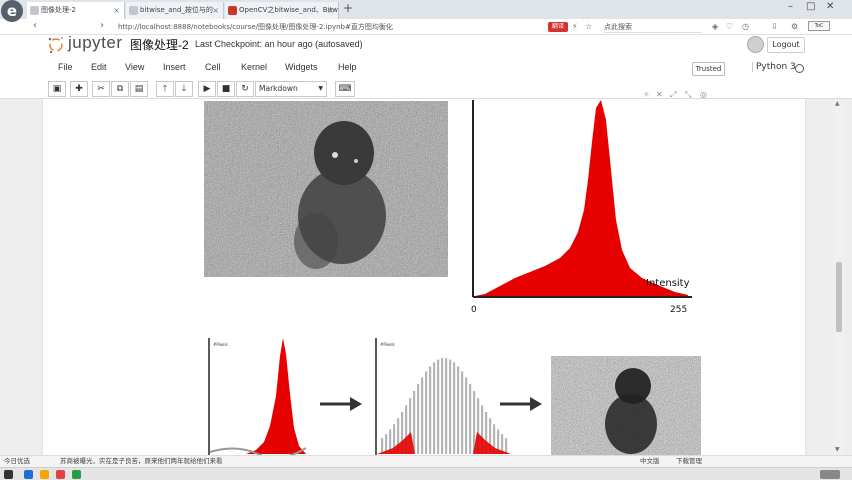 This screenshot has height=480, width=852. I want to click on notebook-toolbar: ▣ ✚ ✂ ⧉ ▤ 🡑 🡓 ▶ ■ ↻ Markdown ▼ ⌨, so click(426, 90).